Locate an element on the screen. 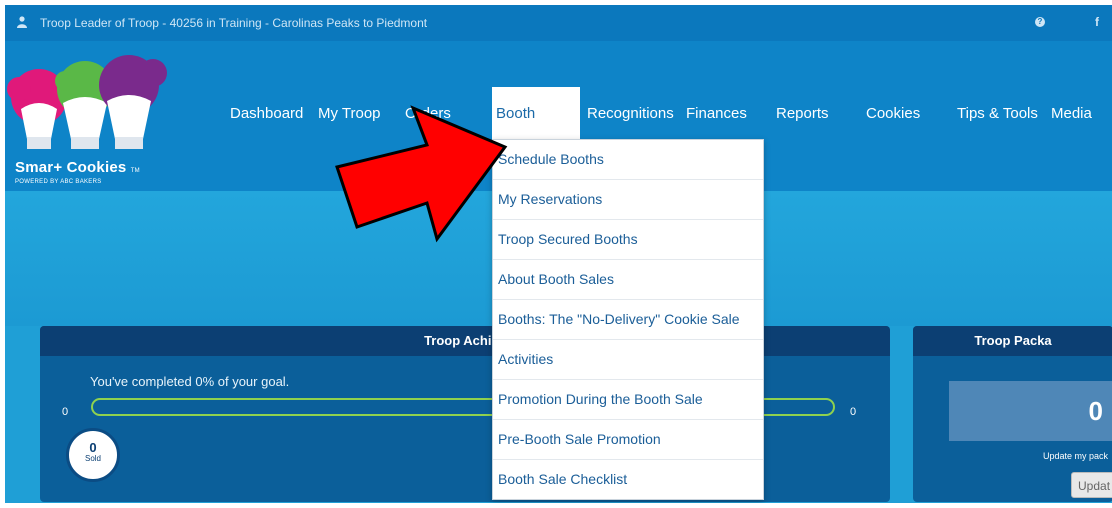 The height and width of the screenshot is (508, 1112). sold-bubble: 0 Sold is located at coordinates (93, 455).